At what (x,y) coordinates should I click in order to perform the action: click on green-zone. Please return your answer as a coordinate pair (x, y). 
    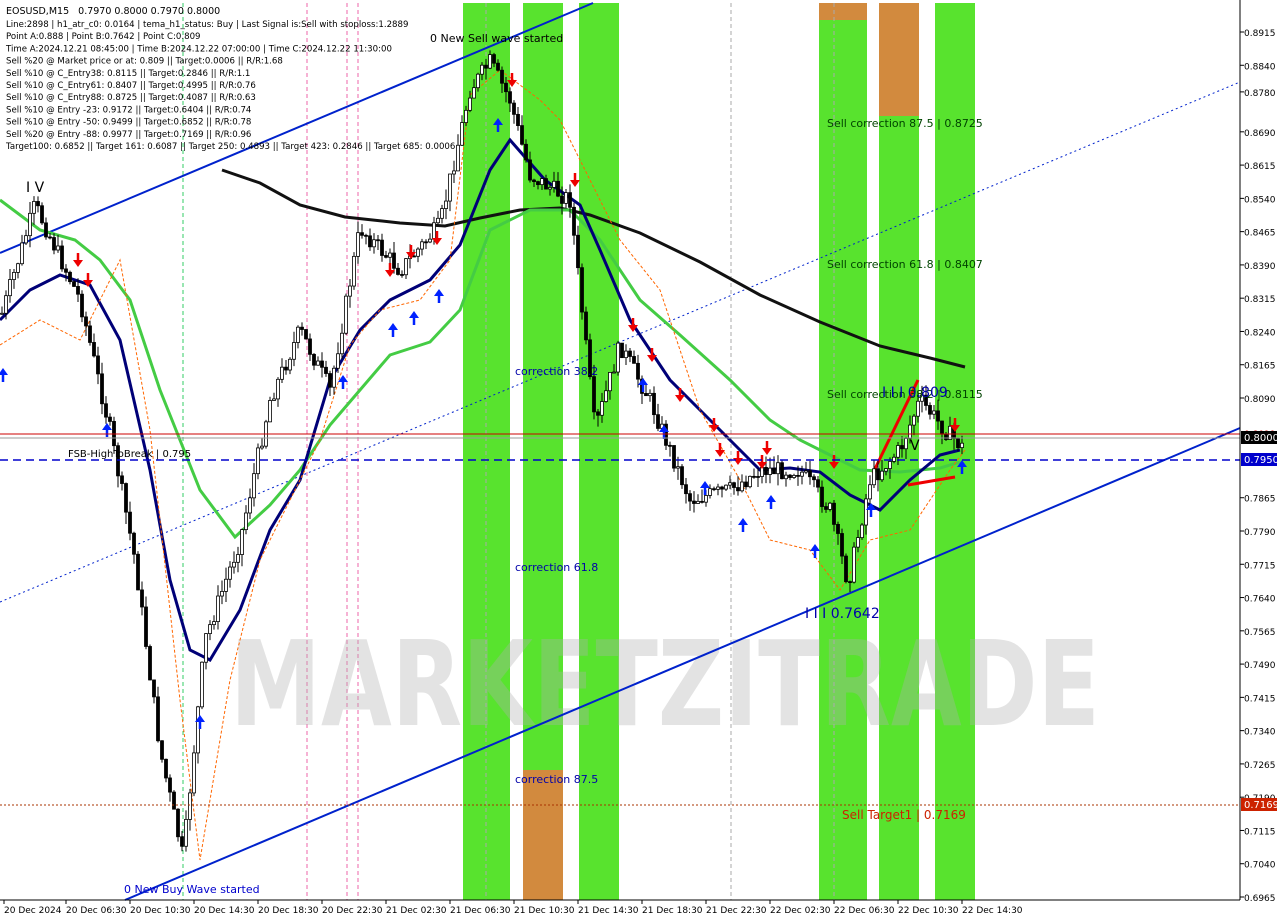
    Looking at the image, I should click on (543, 451).